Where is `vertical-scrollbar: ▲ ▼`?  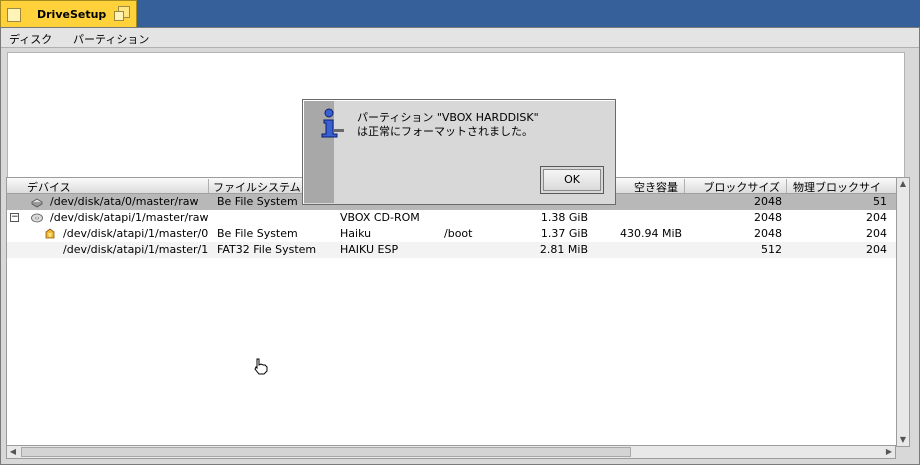 vertical-scrollbar: ▲ ▼ is located at coordinates (903, 312).